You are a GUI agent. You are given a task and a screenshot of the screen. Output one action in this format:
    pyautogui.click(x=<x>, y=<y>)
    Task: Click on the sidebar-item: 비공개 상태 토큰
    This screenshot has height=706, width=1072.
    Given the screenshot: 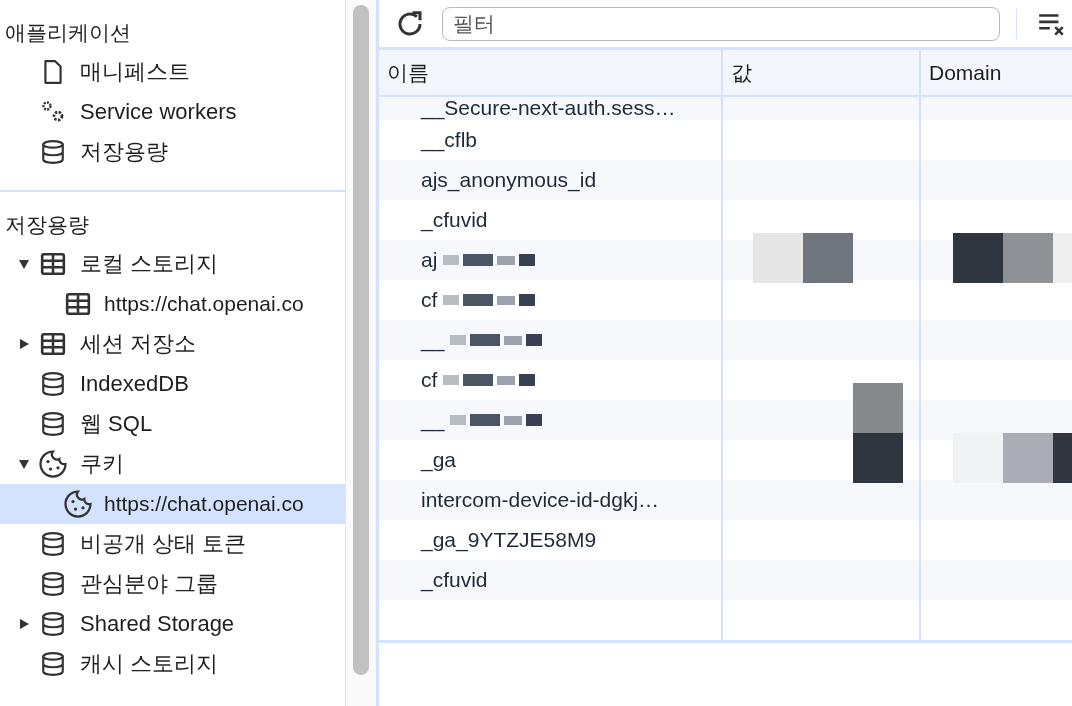 What is the action you would take?
    pyautogui.click(x=172, y=544)
    